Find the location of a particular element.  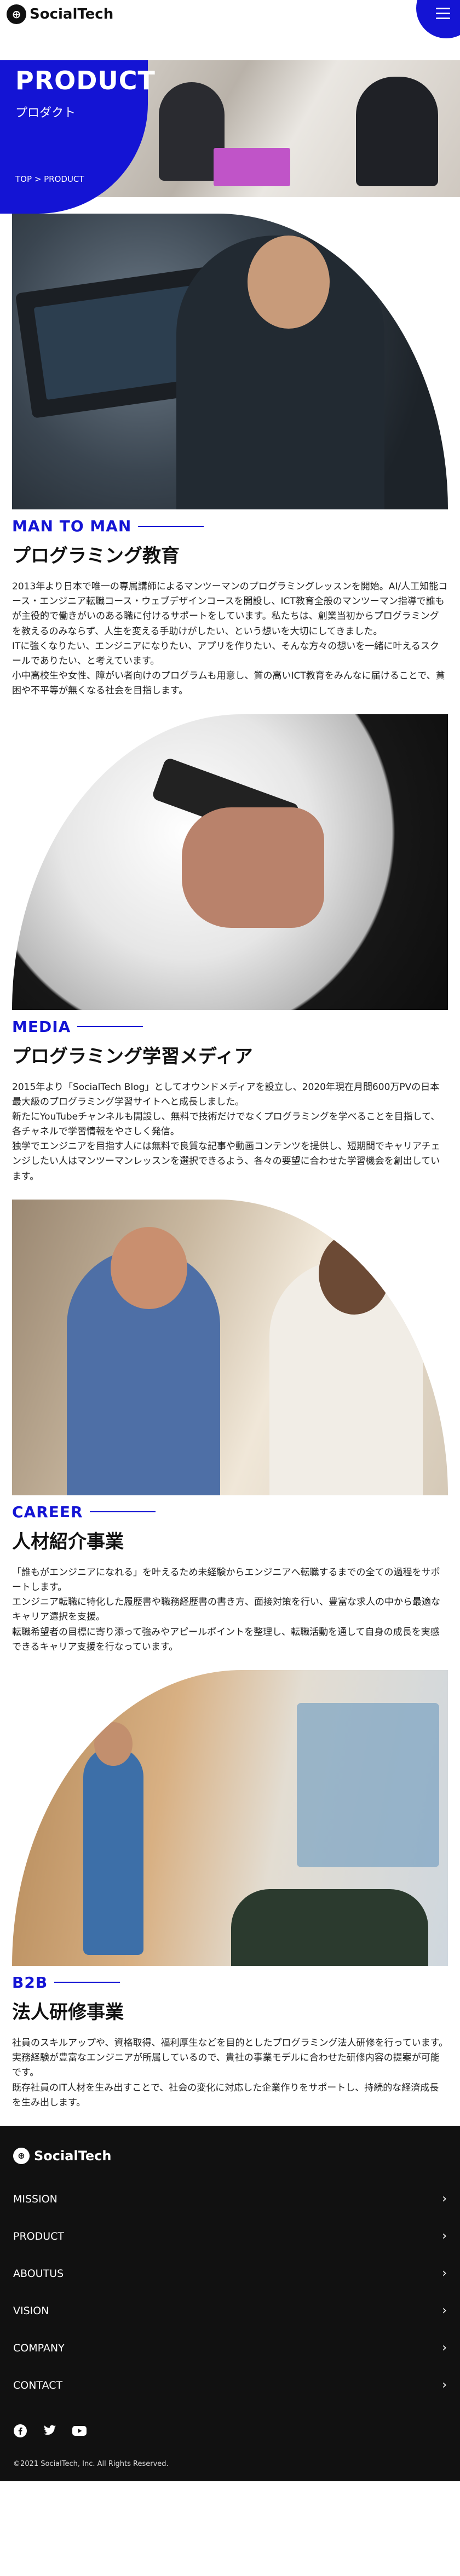

footer-logo: ⊕ SocialTech is located at coordinates (230, 2155).